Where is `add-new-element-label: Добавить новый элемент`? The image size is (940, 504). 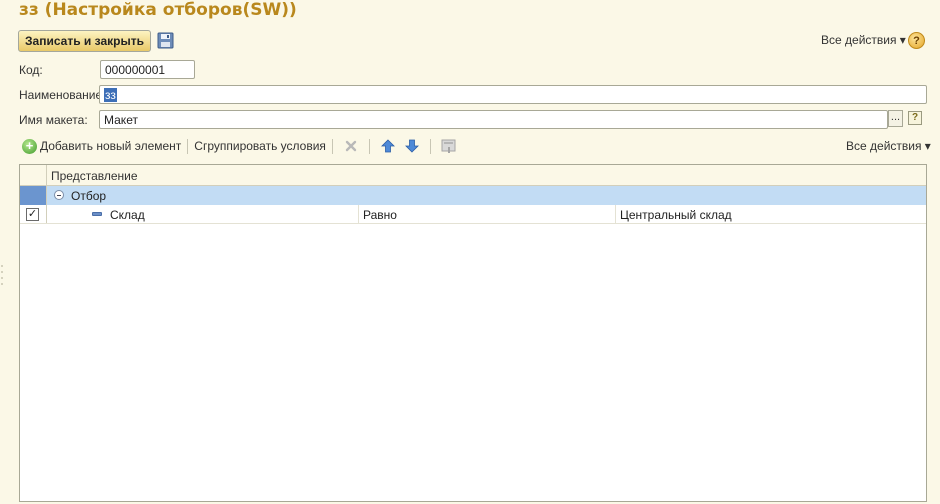
add-new-element-label: Добавить новый элемент is located at coordinates (111, 146).